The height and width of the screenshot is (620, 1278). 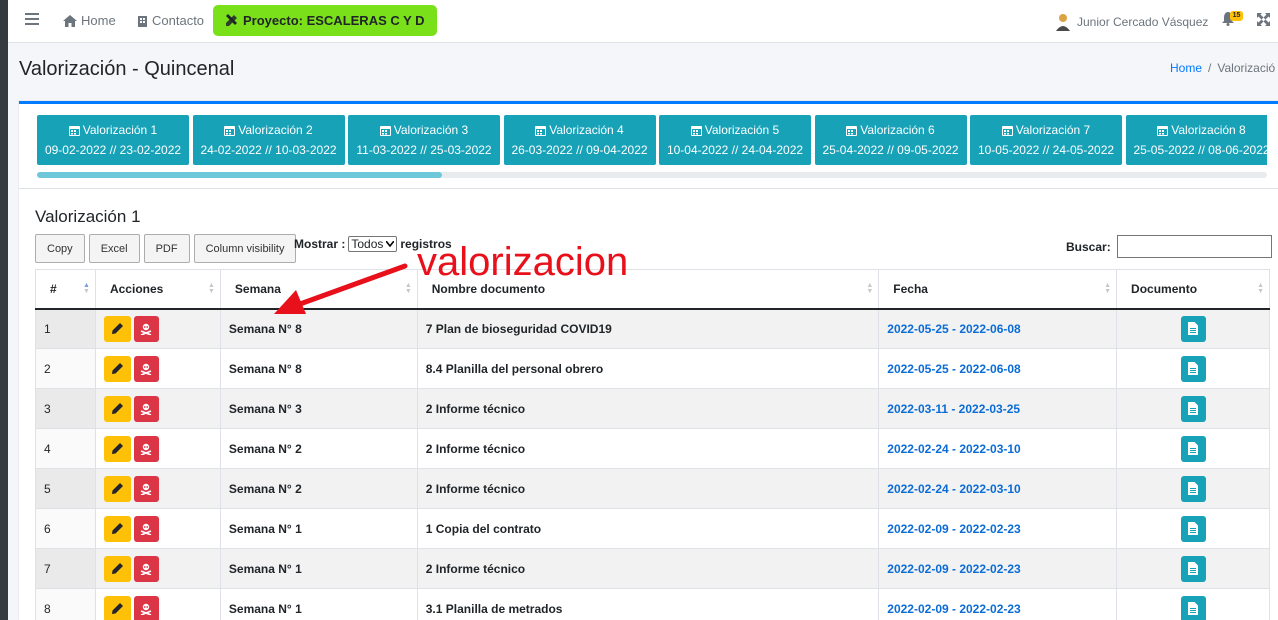 What do you see at coordinates (32, 20) in the screenshot?
I see `hamburger-menu-icon` at bounding box center [32, 20].